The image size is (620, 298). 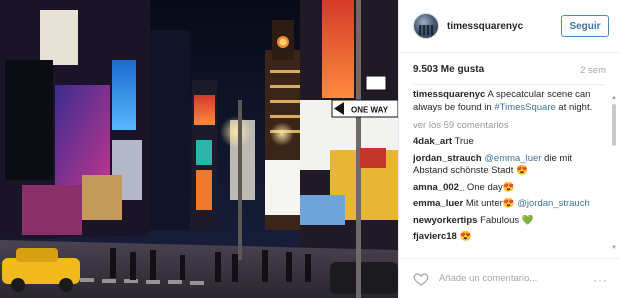 I want to click on comment-item: newyorkertips Fabulous 💚, so click(x=510, y=221).